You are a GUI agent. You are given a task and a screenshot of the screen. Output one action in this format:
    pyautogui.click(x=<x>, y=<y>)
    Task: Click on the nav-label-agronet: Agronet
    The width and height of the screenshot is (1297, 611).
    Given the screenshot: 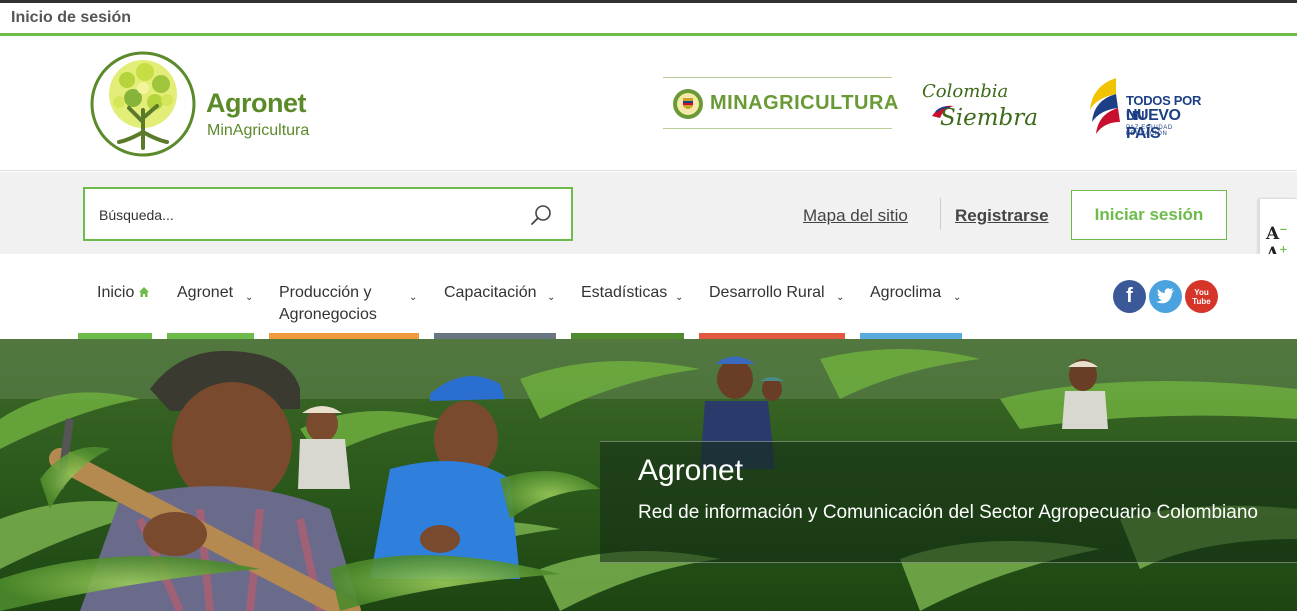 What is the action you would take?
    pyautogui.click(x=205, y=292)
    